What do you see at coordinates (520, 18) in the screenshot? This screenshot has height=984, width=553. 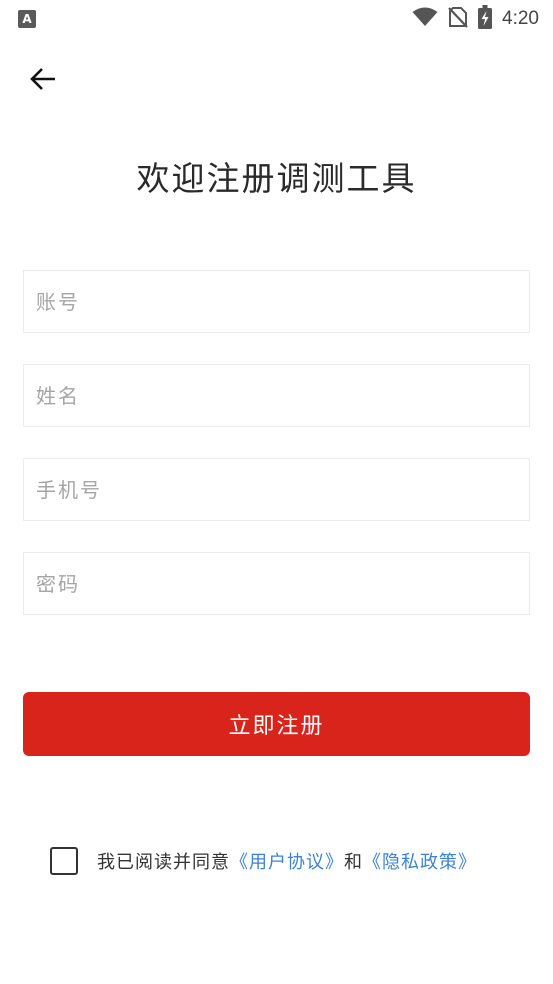 I see `status-time: 4:20` at bounding box center [520, 18].